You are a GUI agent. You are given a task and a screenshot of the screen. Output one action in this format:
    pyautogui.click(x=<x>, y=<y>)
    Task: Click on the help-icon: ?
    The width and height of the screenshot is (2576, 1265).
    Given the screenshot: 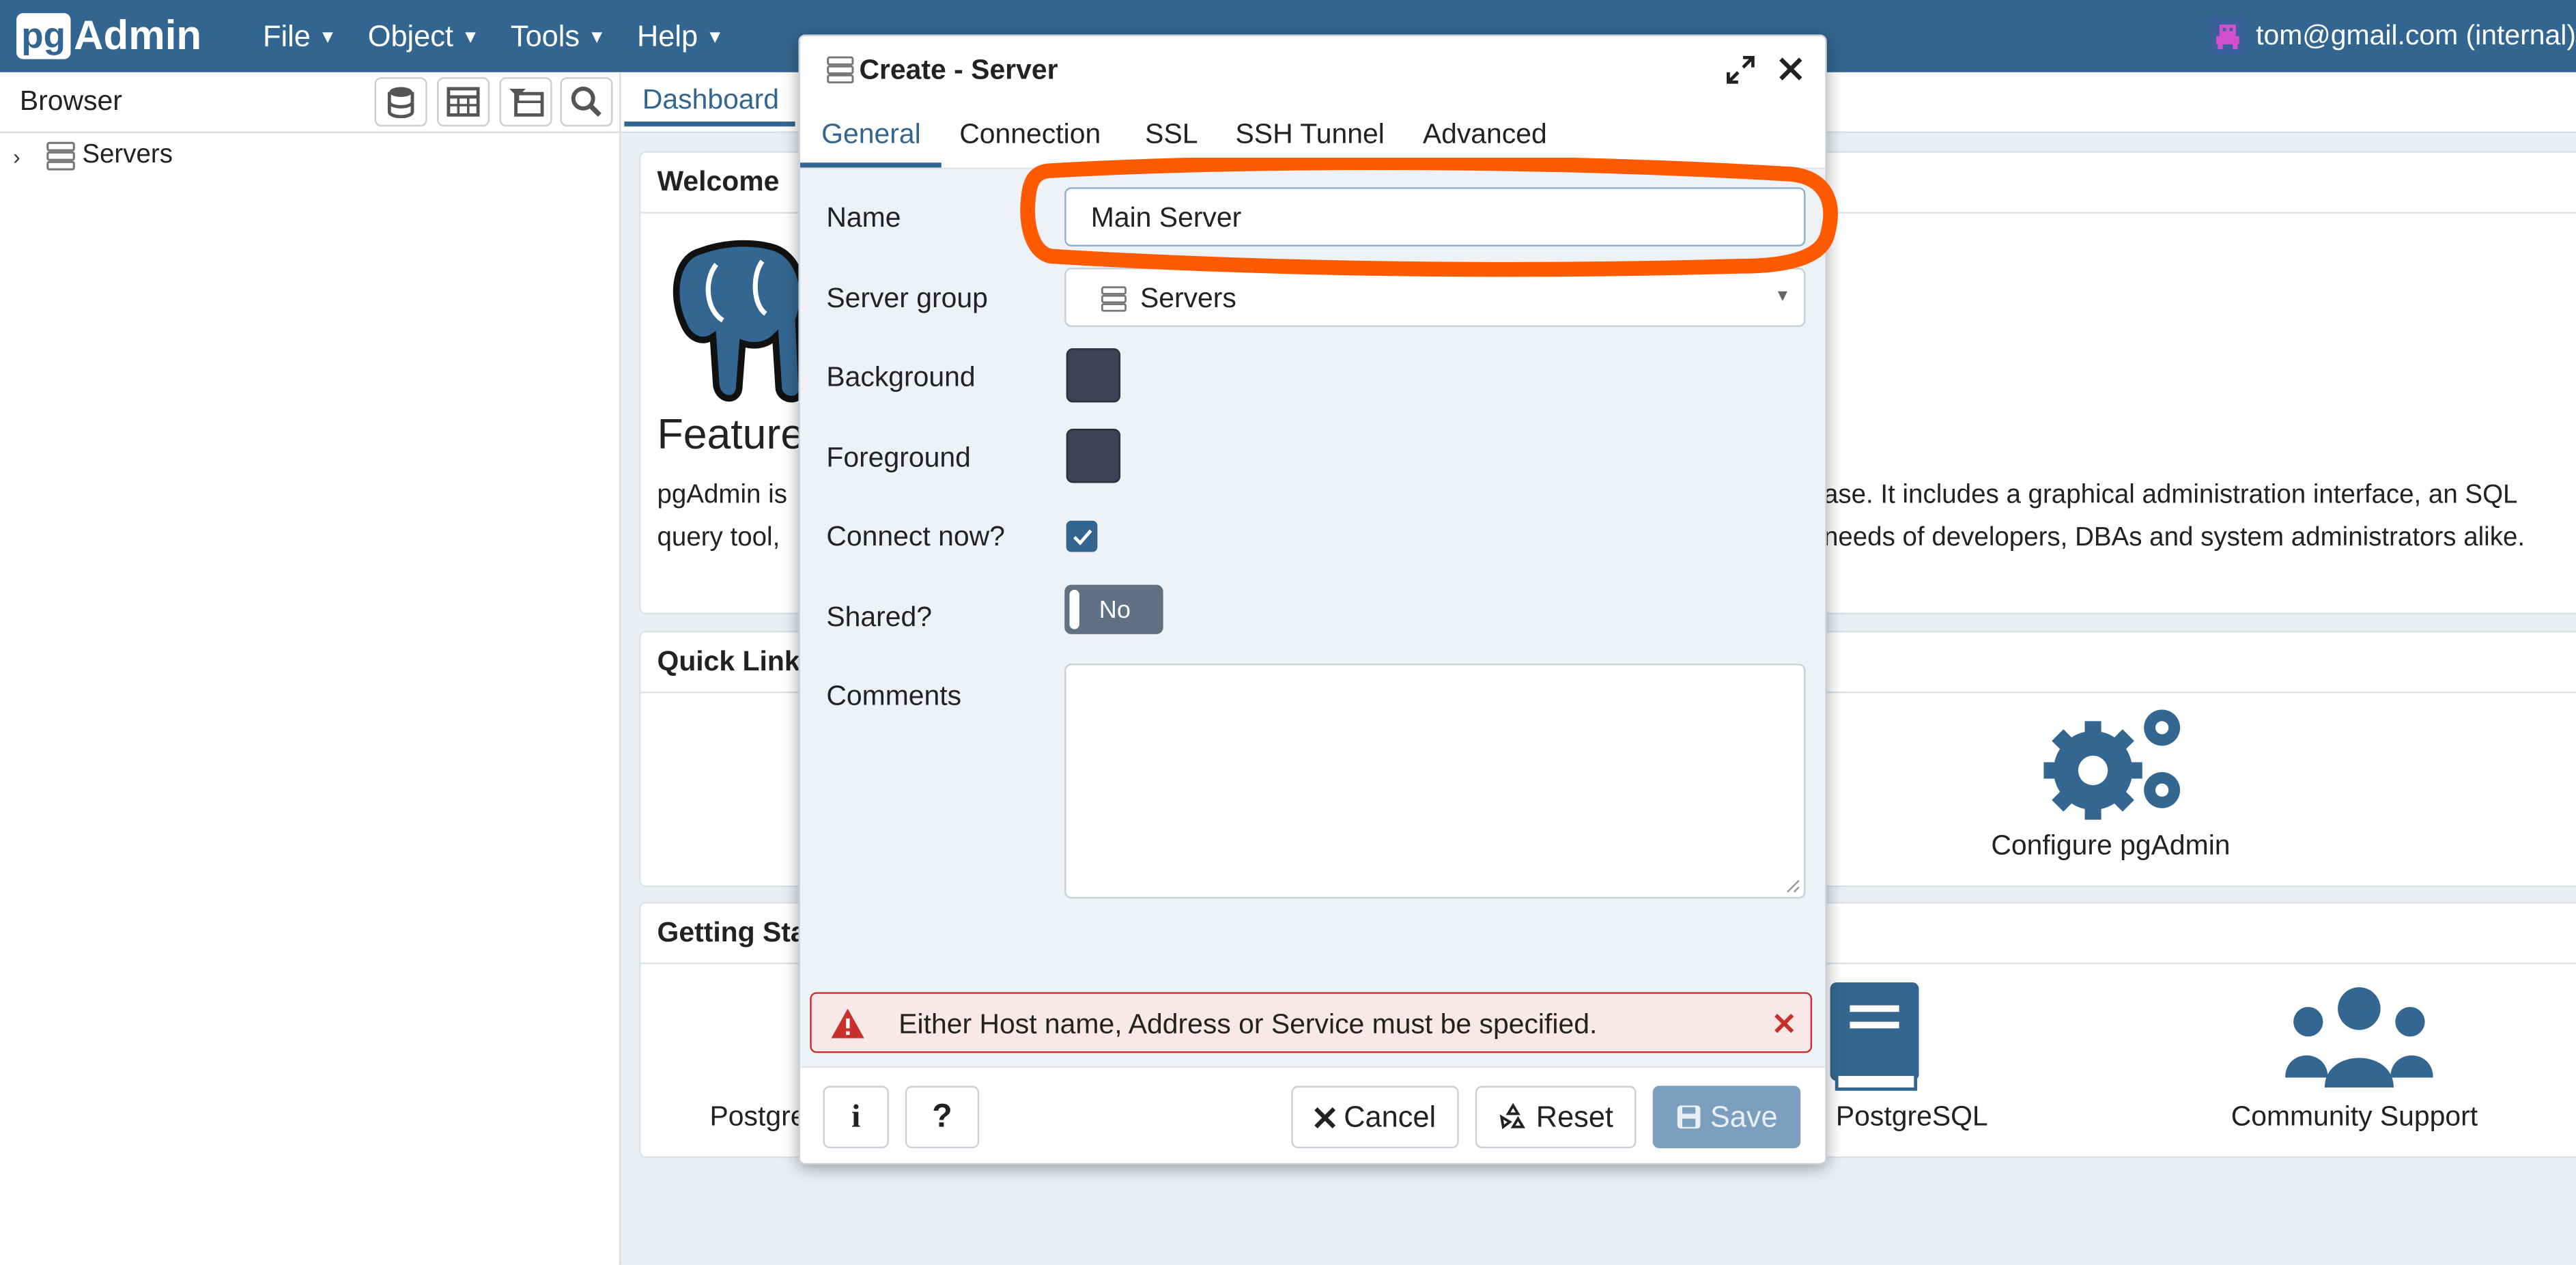 What is the action you would take?
    pyautogui.click(x=942, y=1116)
    